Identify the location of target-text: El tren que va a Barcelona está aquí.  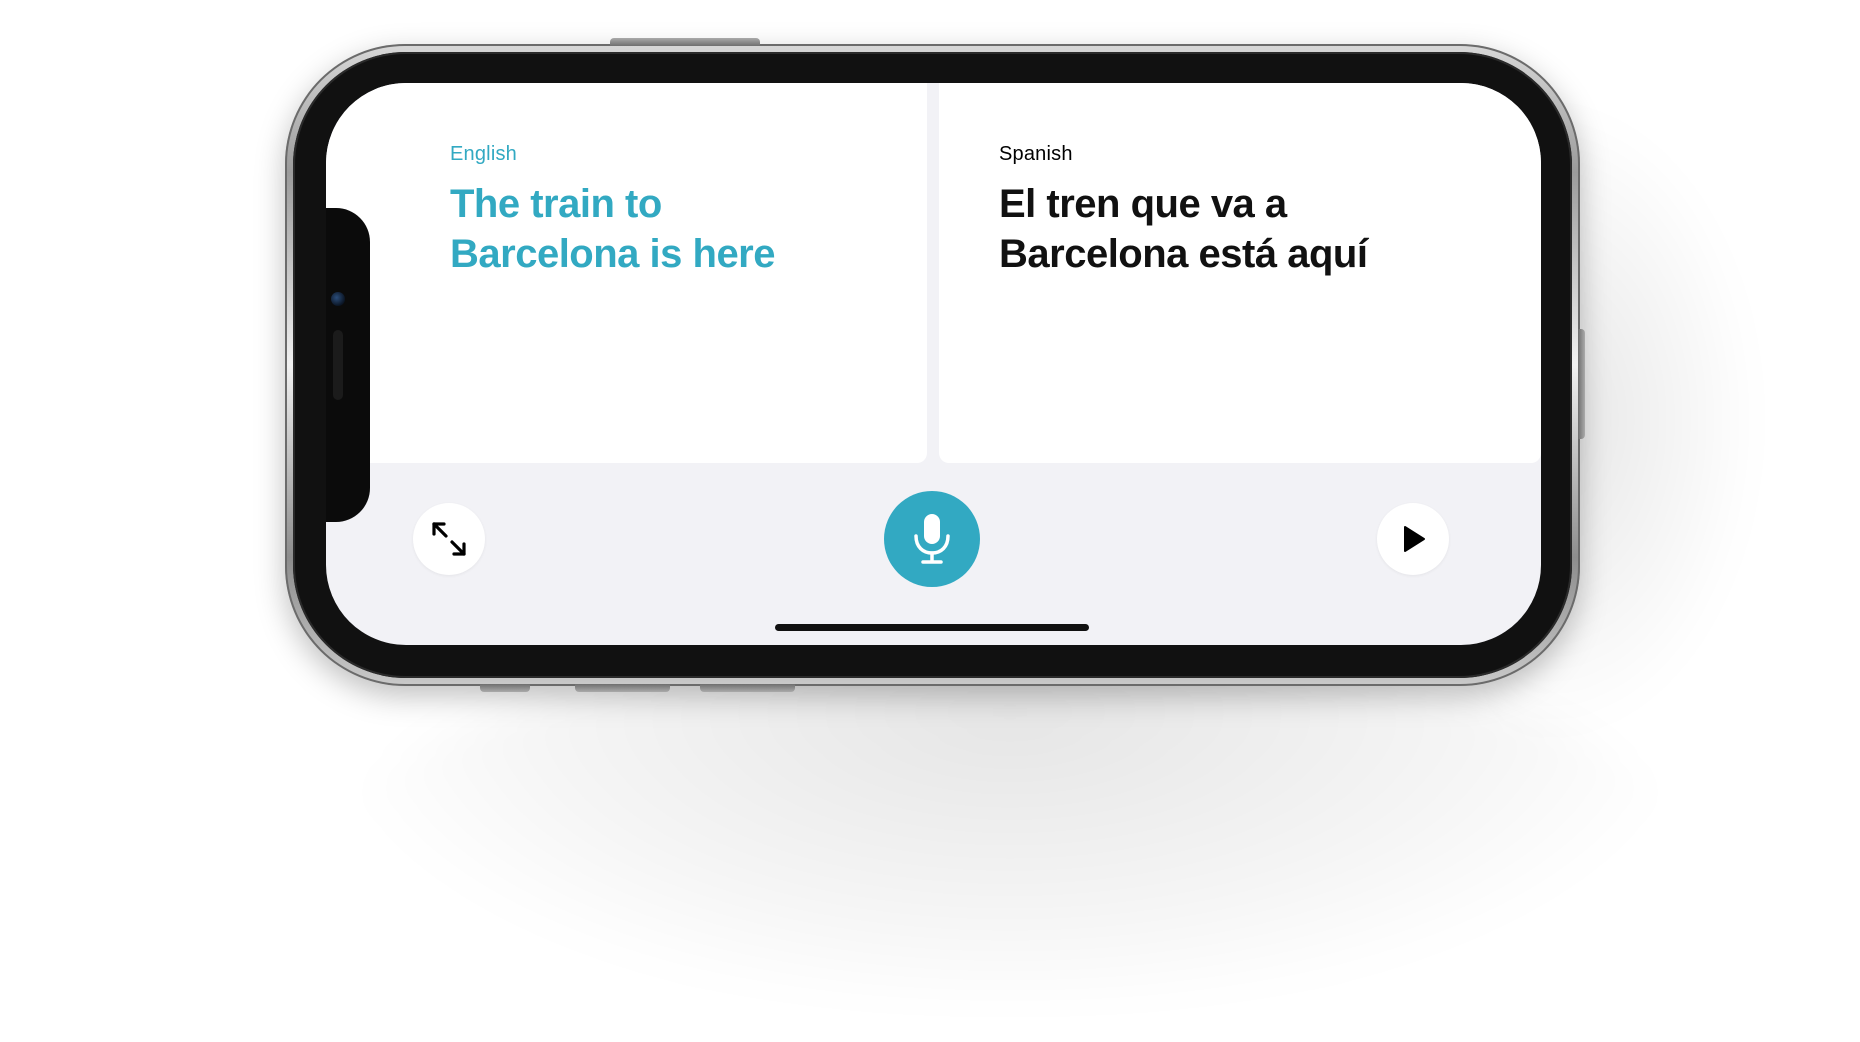
(1183, 229).